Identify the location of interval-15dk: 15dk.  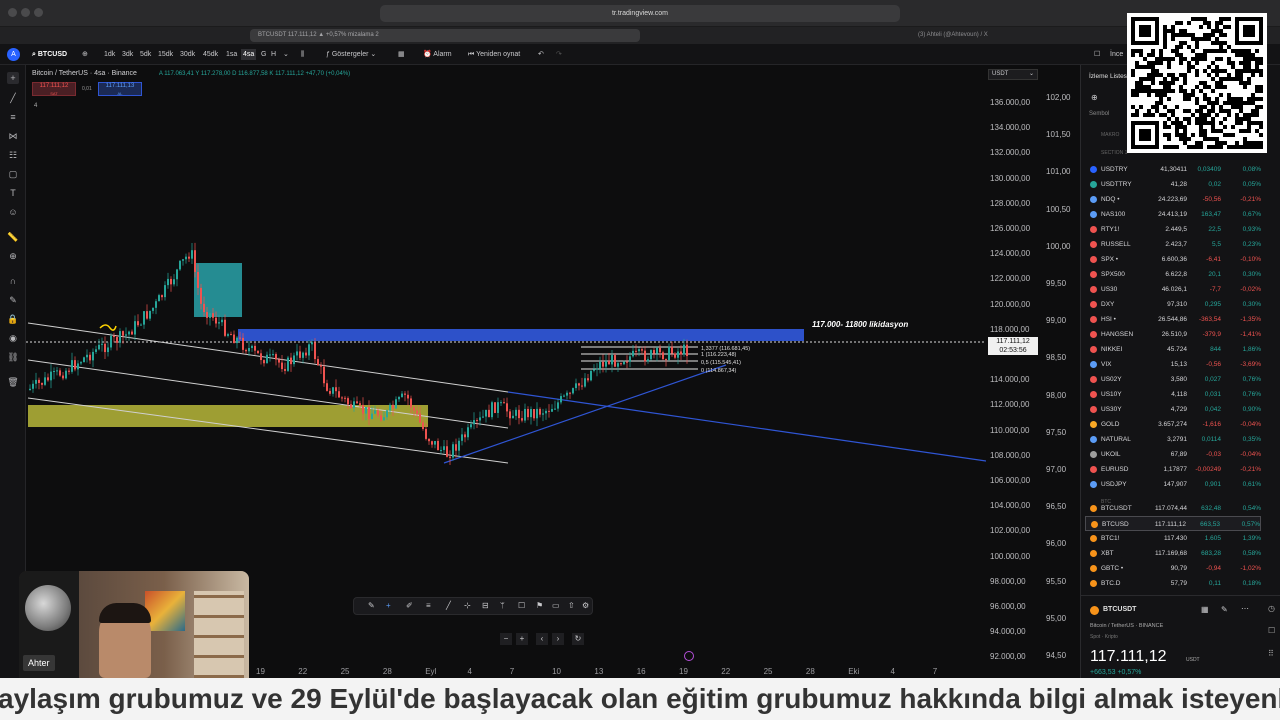
(165, 54).